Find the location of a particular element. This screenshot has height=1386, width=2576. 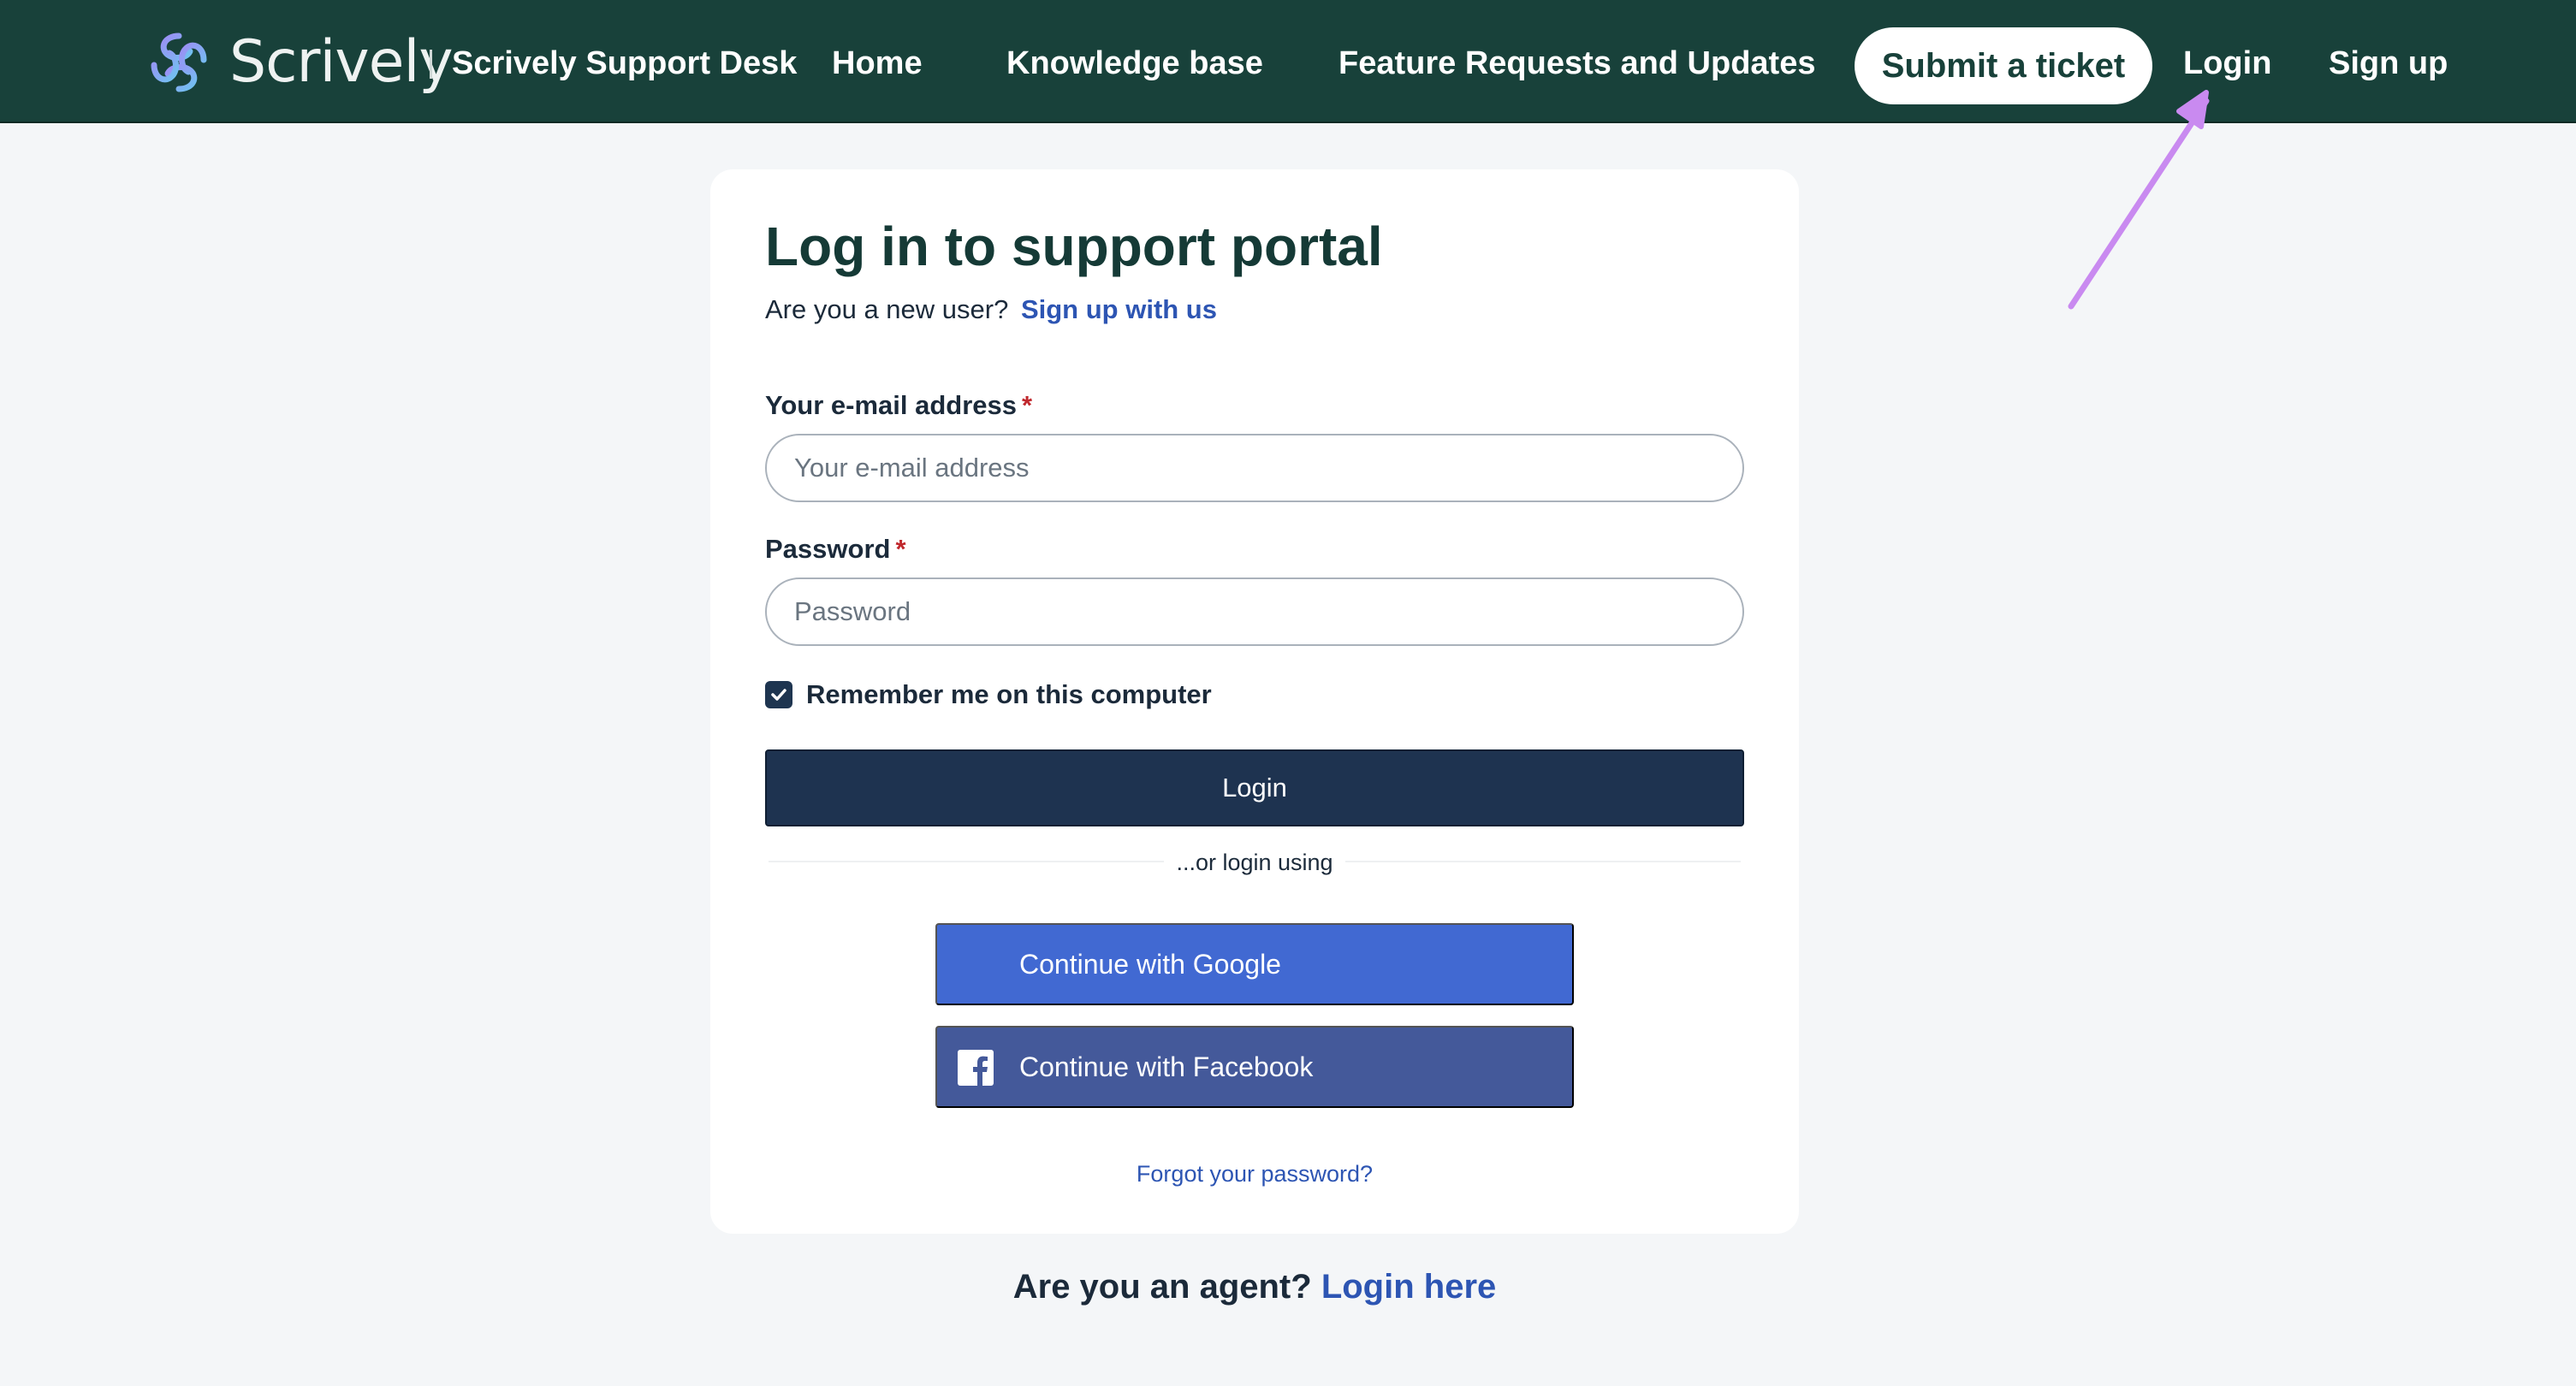

forgot-password-link: Forgot your password? is located at coordinates (1254, 1173).